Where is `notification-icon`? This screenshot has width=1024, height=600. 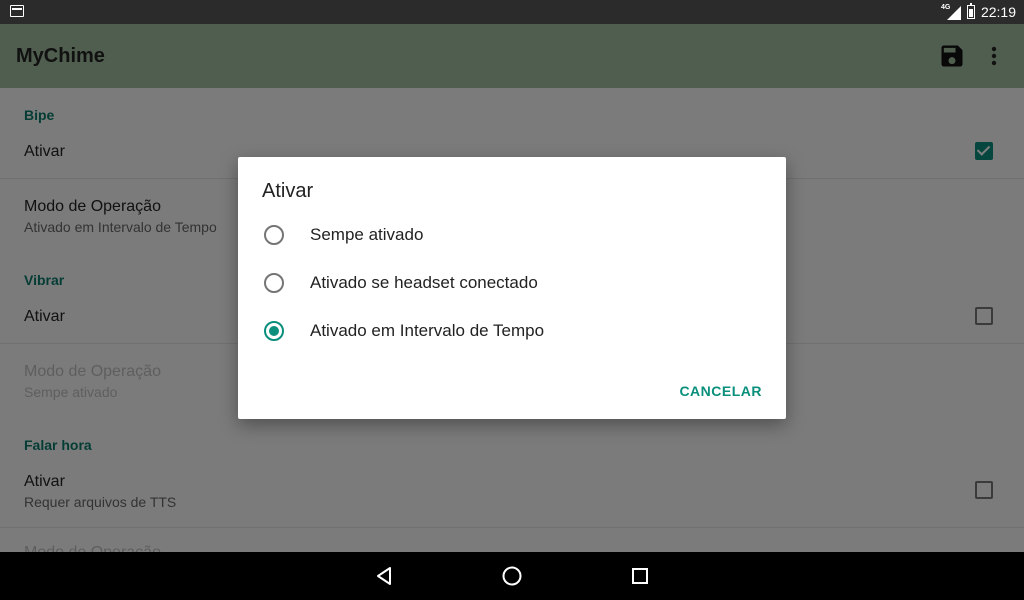
notification-icon is located at coordinates (17, 11).